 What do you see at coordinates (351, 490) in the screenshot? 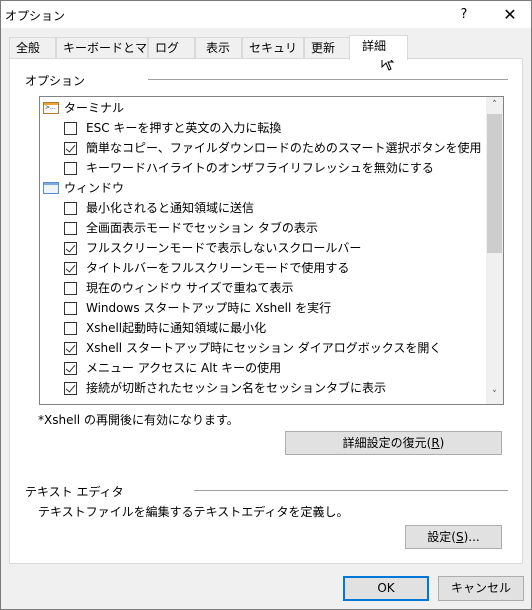
I see `text-editor-group-divider` at bounding box center [351, 490].